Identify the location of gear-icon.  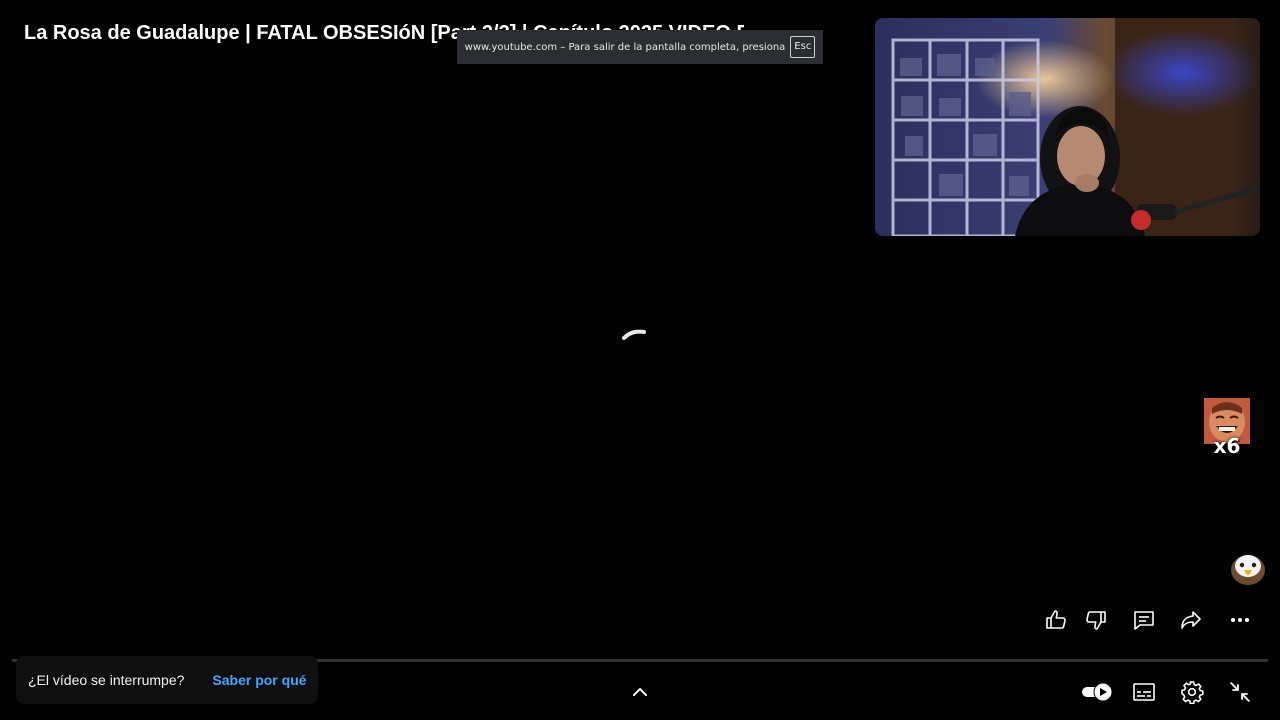
(1192, 692).